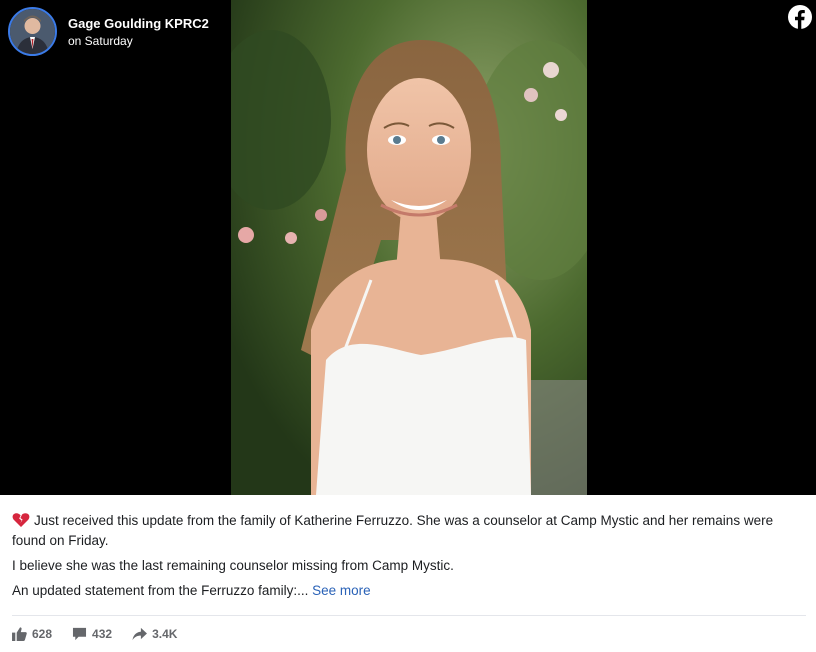  What do you see at coordinates (138, 23) in the screenshot?
I see `author-name: Gage Goulding KPRC2` at bounding box center [138, 23].